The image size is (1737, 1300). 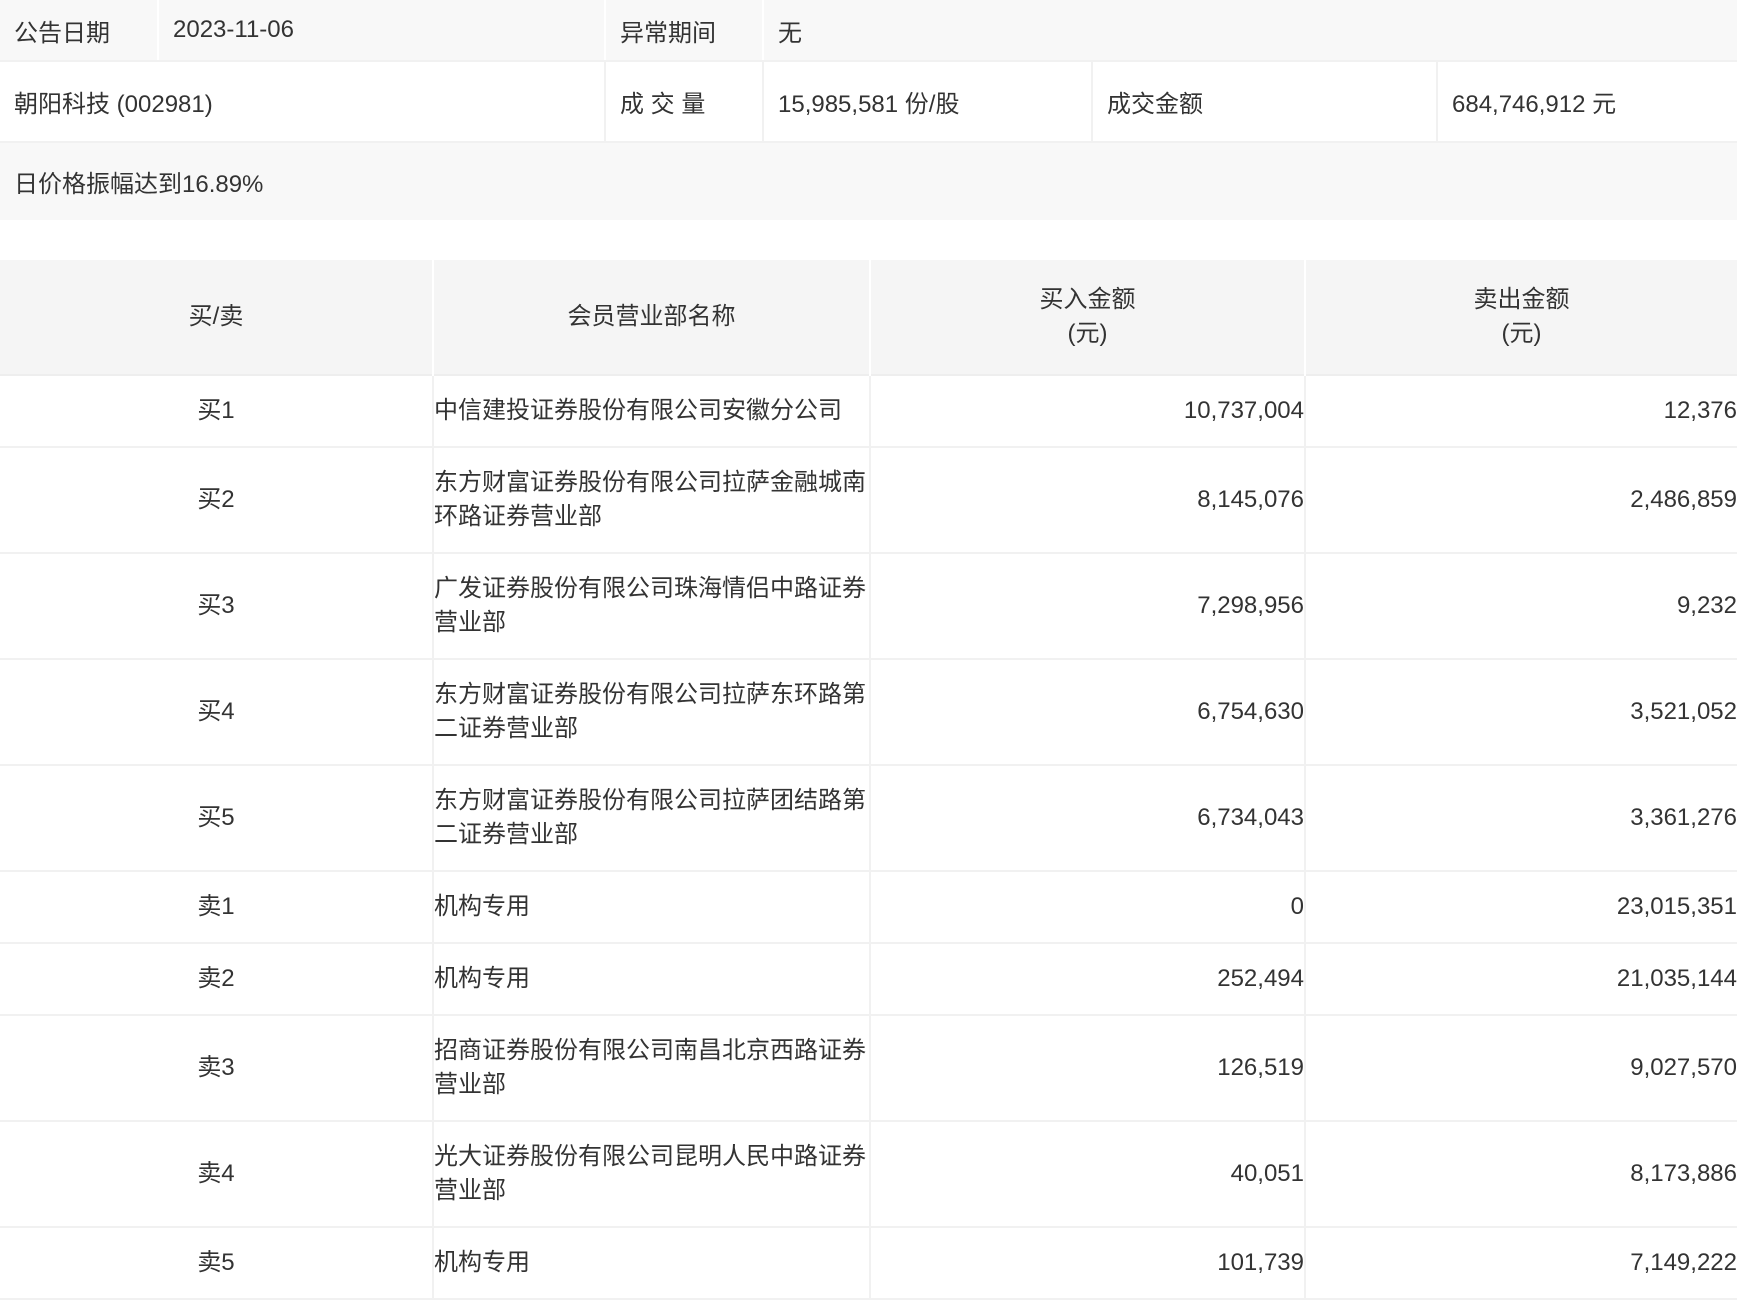 What do you see at coordinates (216, 1067) in the screenshot?
I see `side-cell: 卖3` at bounding box center [216, 1067].